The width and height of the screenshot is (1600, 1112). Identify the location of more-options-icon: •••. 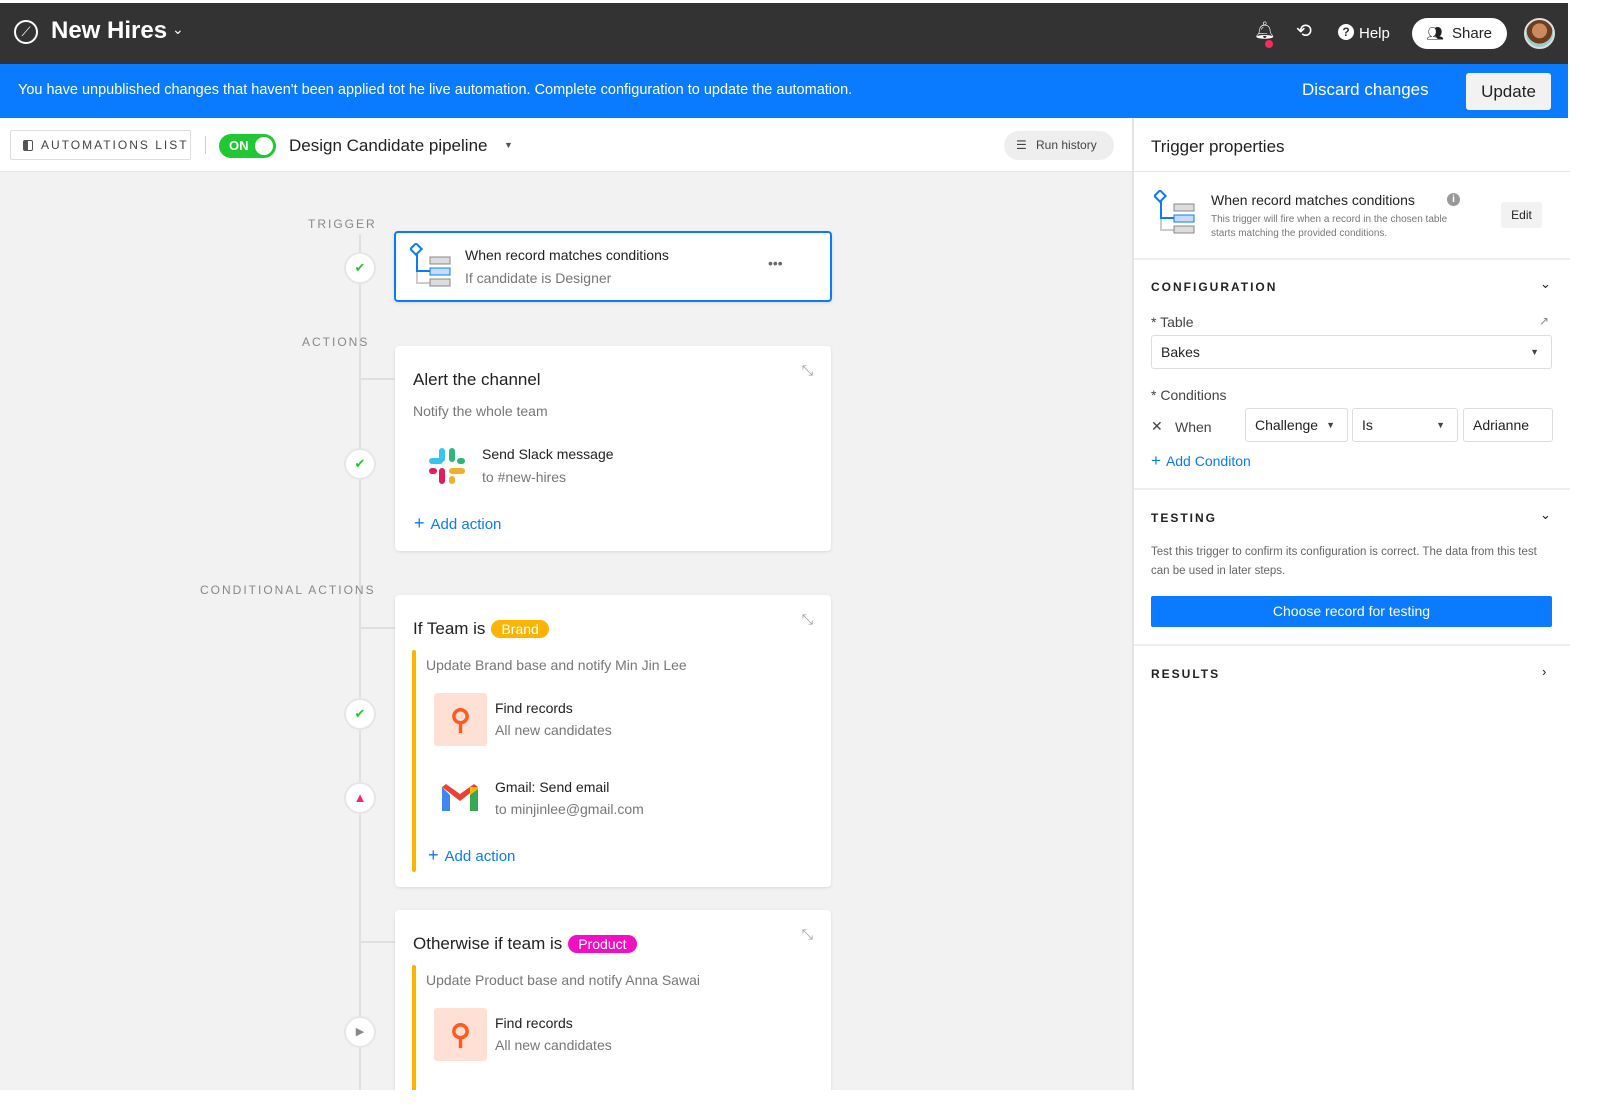
(775, 263).